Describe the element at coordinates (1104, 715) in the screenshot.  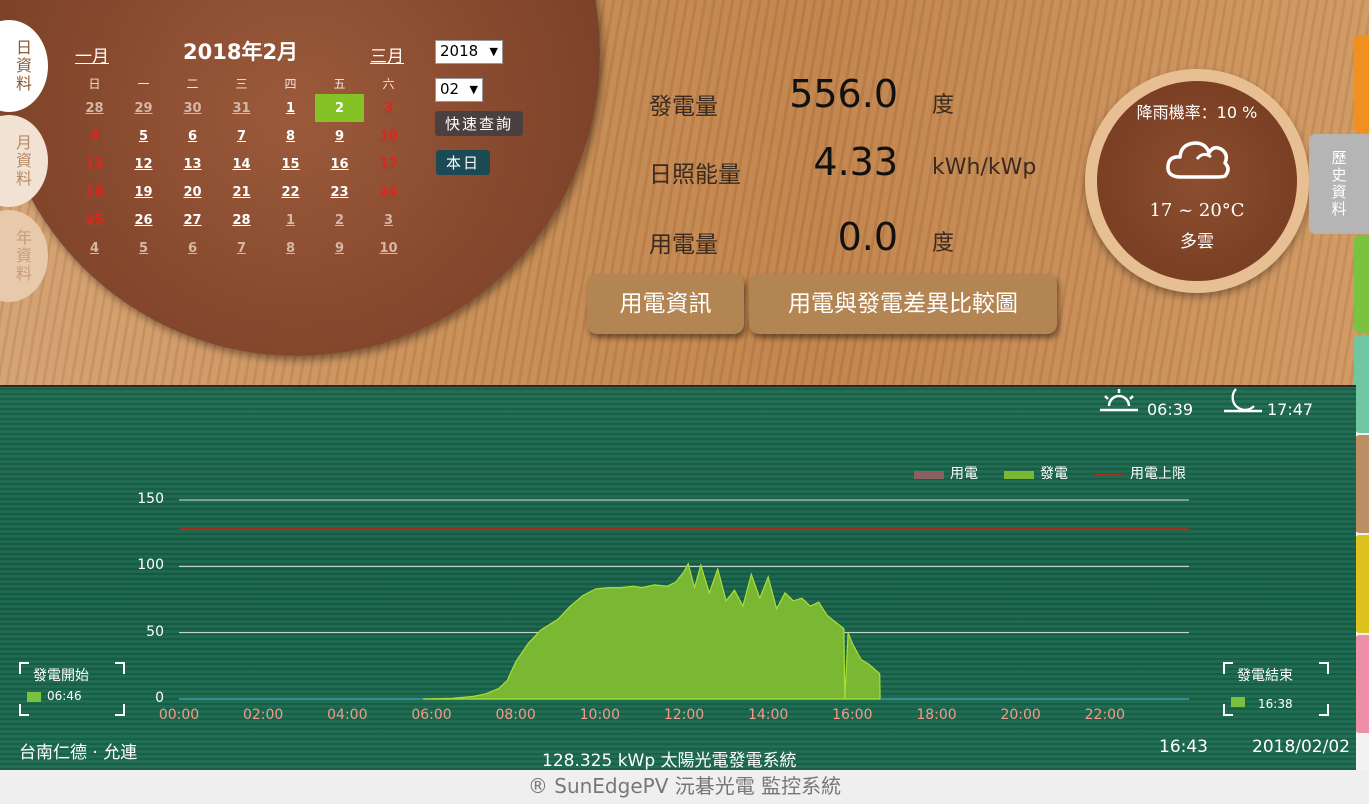
I see `x-tick-label: 22:00` at that location.